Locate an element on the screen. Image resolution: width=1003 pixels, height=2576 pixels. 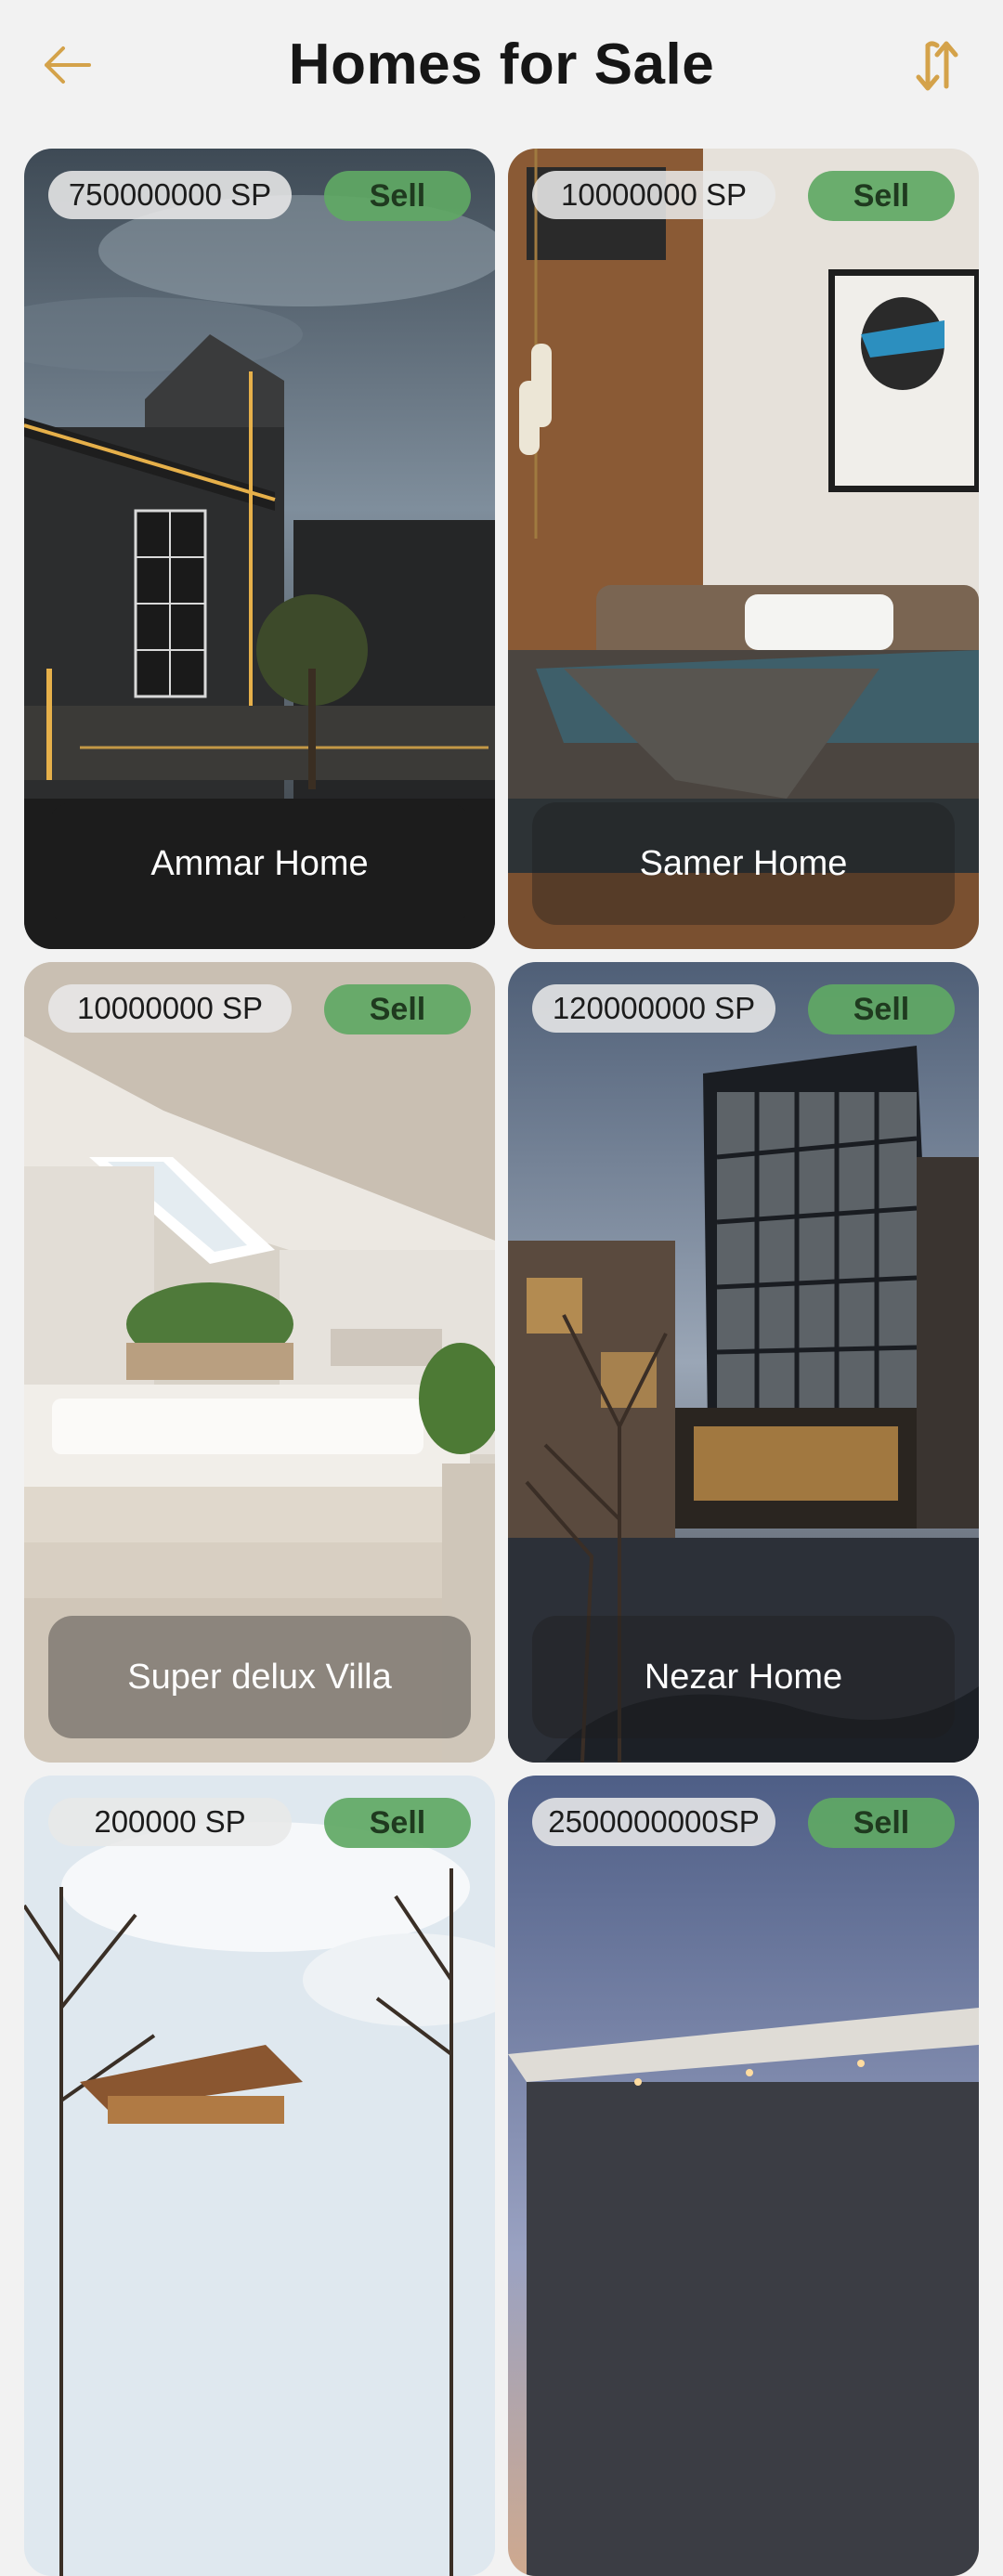
listing-card: 10000000 SP Sell Super delux Villa is located at coordinates (259, 1362).